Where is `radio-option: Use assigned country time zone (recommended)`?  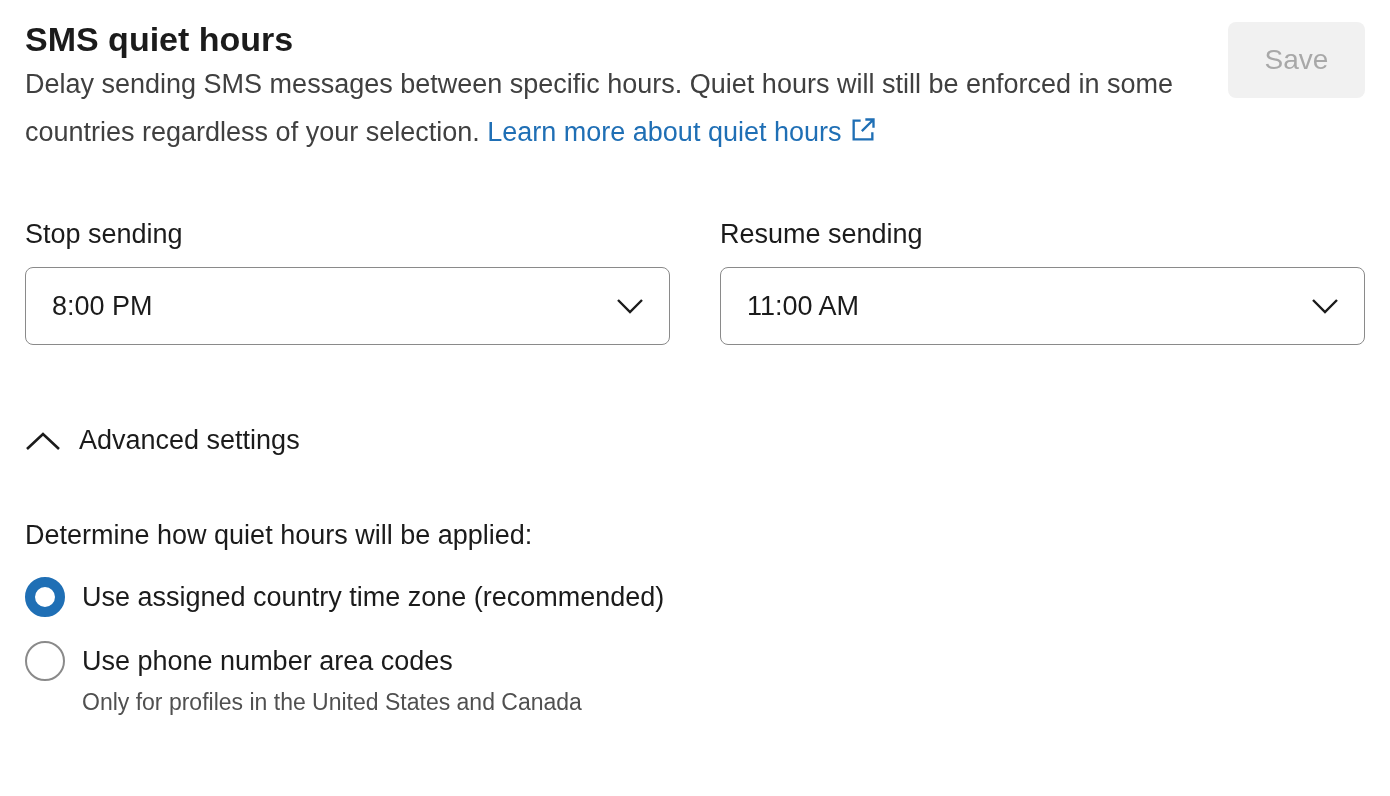 radio-option: Use assigned country time zone (recommended) is located at coordinates (695, 597).